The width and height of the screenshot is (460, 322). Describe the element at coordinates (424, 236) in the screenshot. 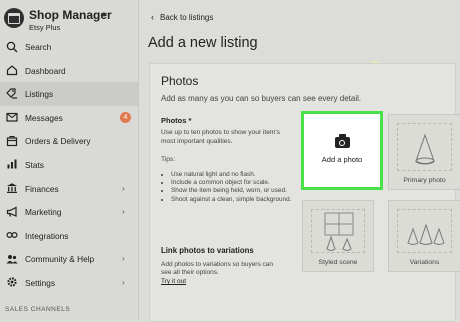

I see `variations-slot: Variations` at that location.